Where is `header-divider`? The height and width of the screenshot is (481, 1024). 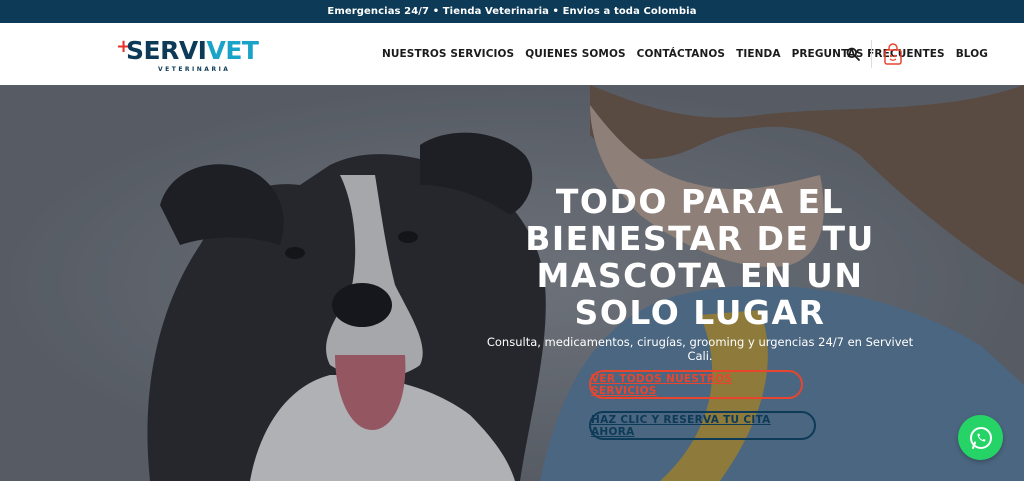
header-divider is located at coordinates (871, 54).